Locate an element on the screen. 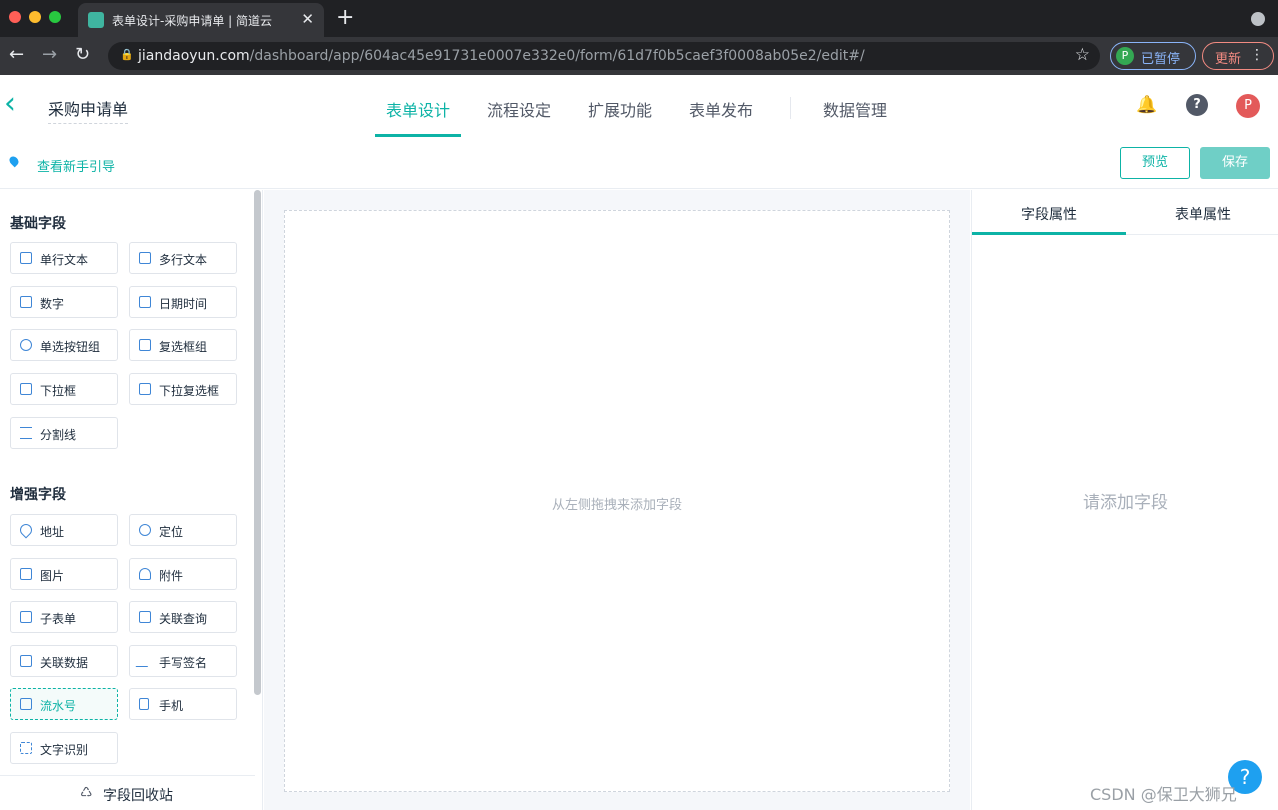 The width and height of the screenshot is (1278, 810). checkbox-icon is located at coordinates (145, 345).